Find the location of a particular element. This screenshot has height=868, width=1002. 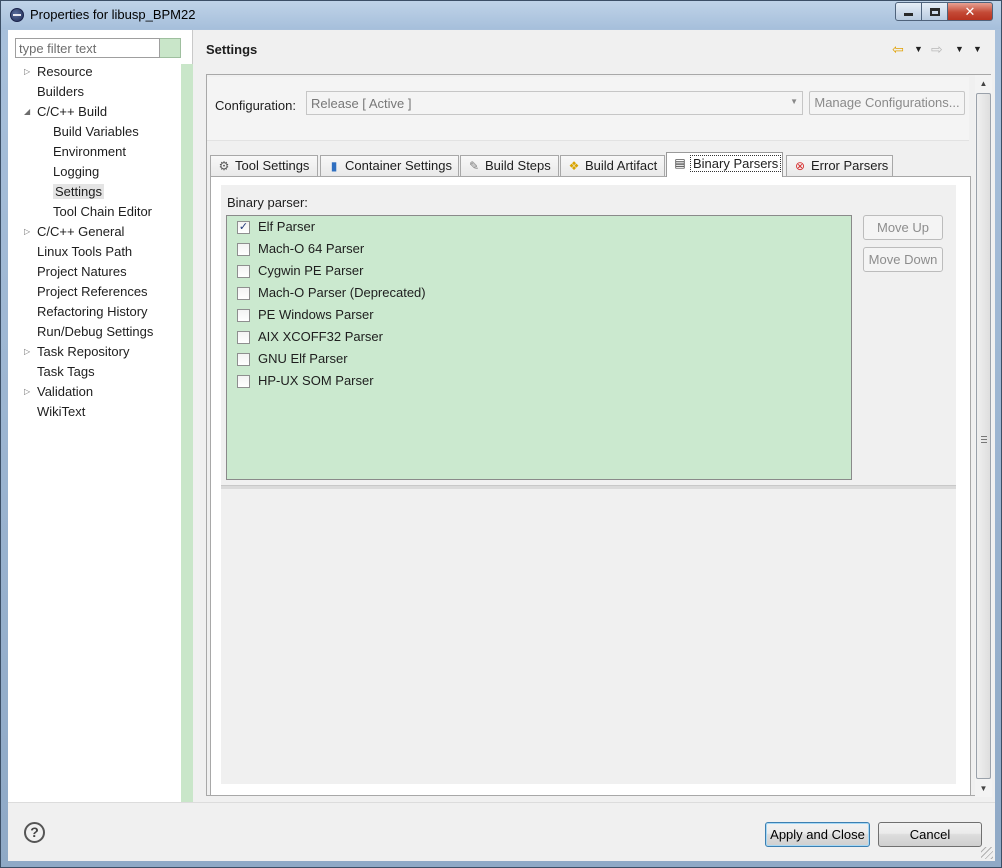

tree-item-label: Builders is located at coordinates (60, 91).